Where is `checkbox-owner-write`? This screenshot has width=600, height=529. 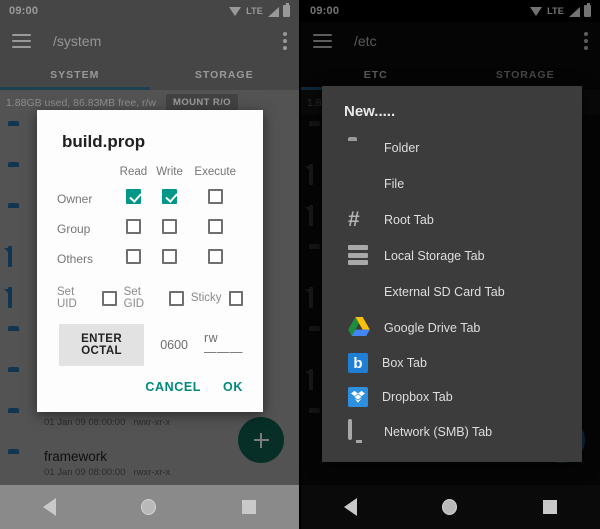
checkbox-owner-write is located at coordinates (170, 196).